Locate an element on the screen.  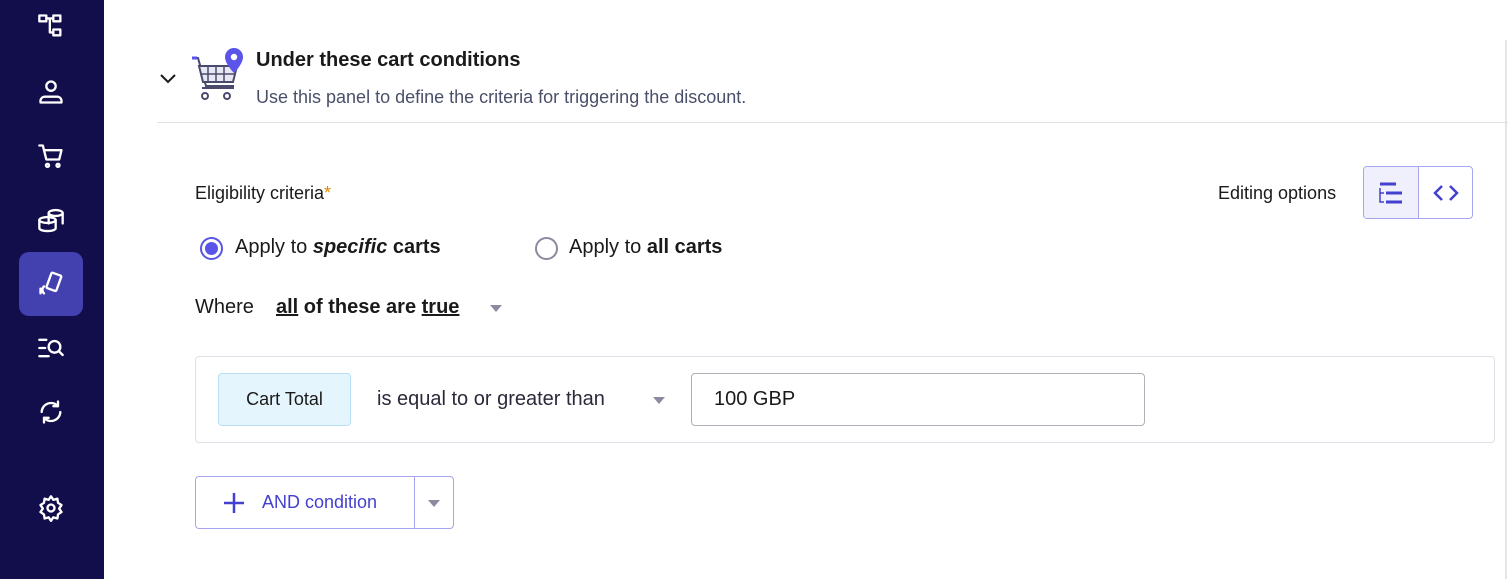
sidebar-item-settings is located at coordinates (51, 508).